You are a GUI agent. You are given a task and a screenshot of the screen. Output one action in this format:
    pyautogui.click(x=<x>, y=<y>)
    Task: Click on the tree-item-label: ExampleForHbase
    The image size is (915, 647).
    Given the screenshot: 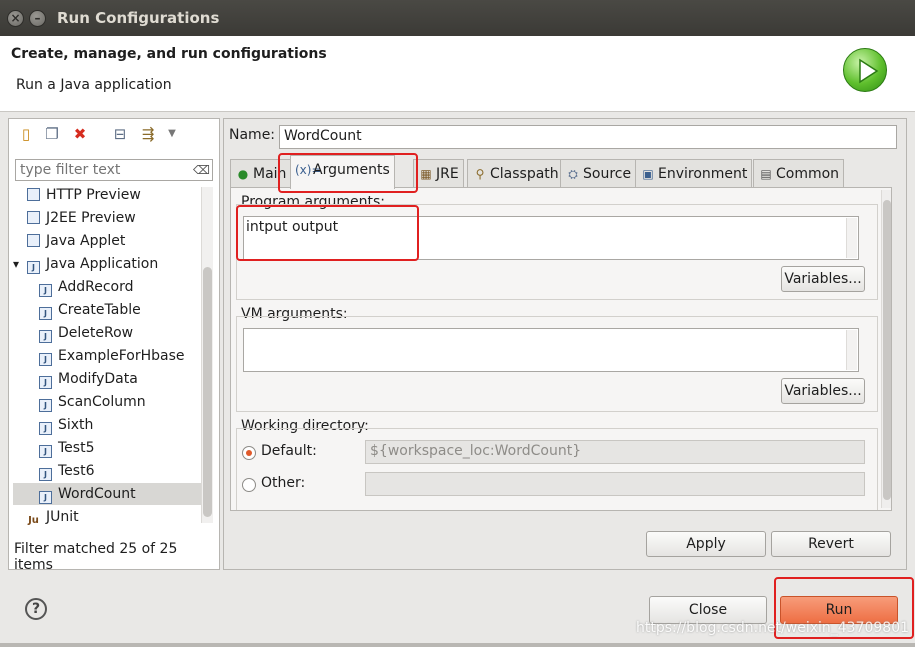 What is the action you would take?
    pyautogui.click(x=121, y=356)
    